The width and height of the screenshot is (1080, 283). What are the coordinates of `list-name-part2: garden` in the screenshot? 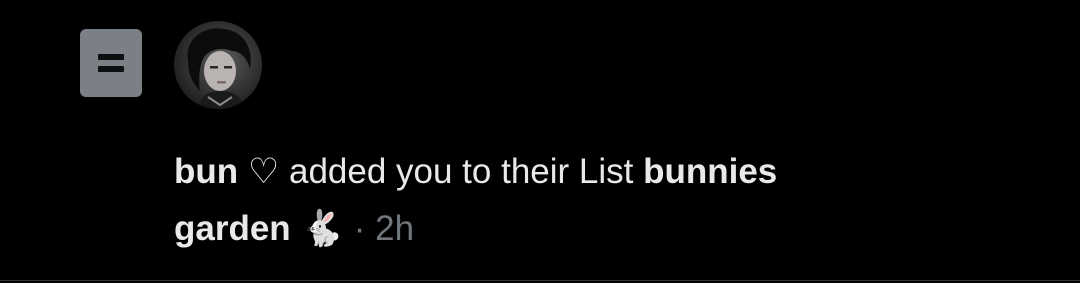 It's located at (232, 228).